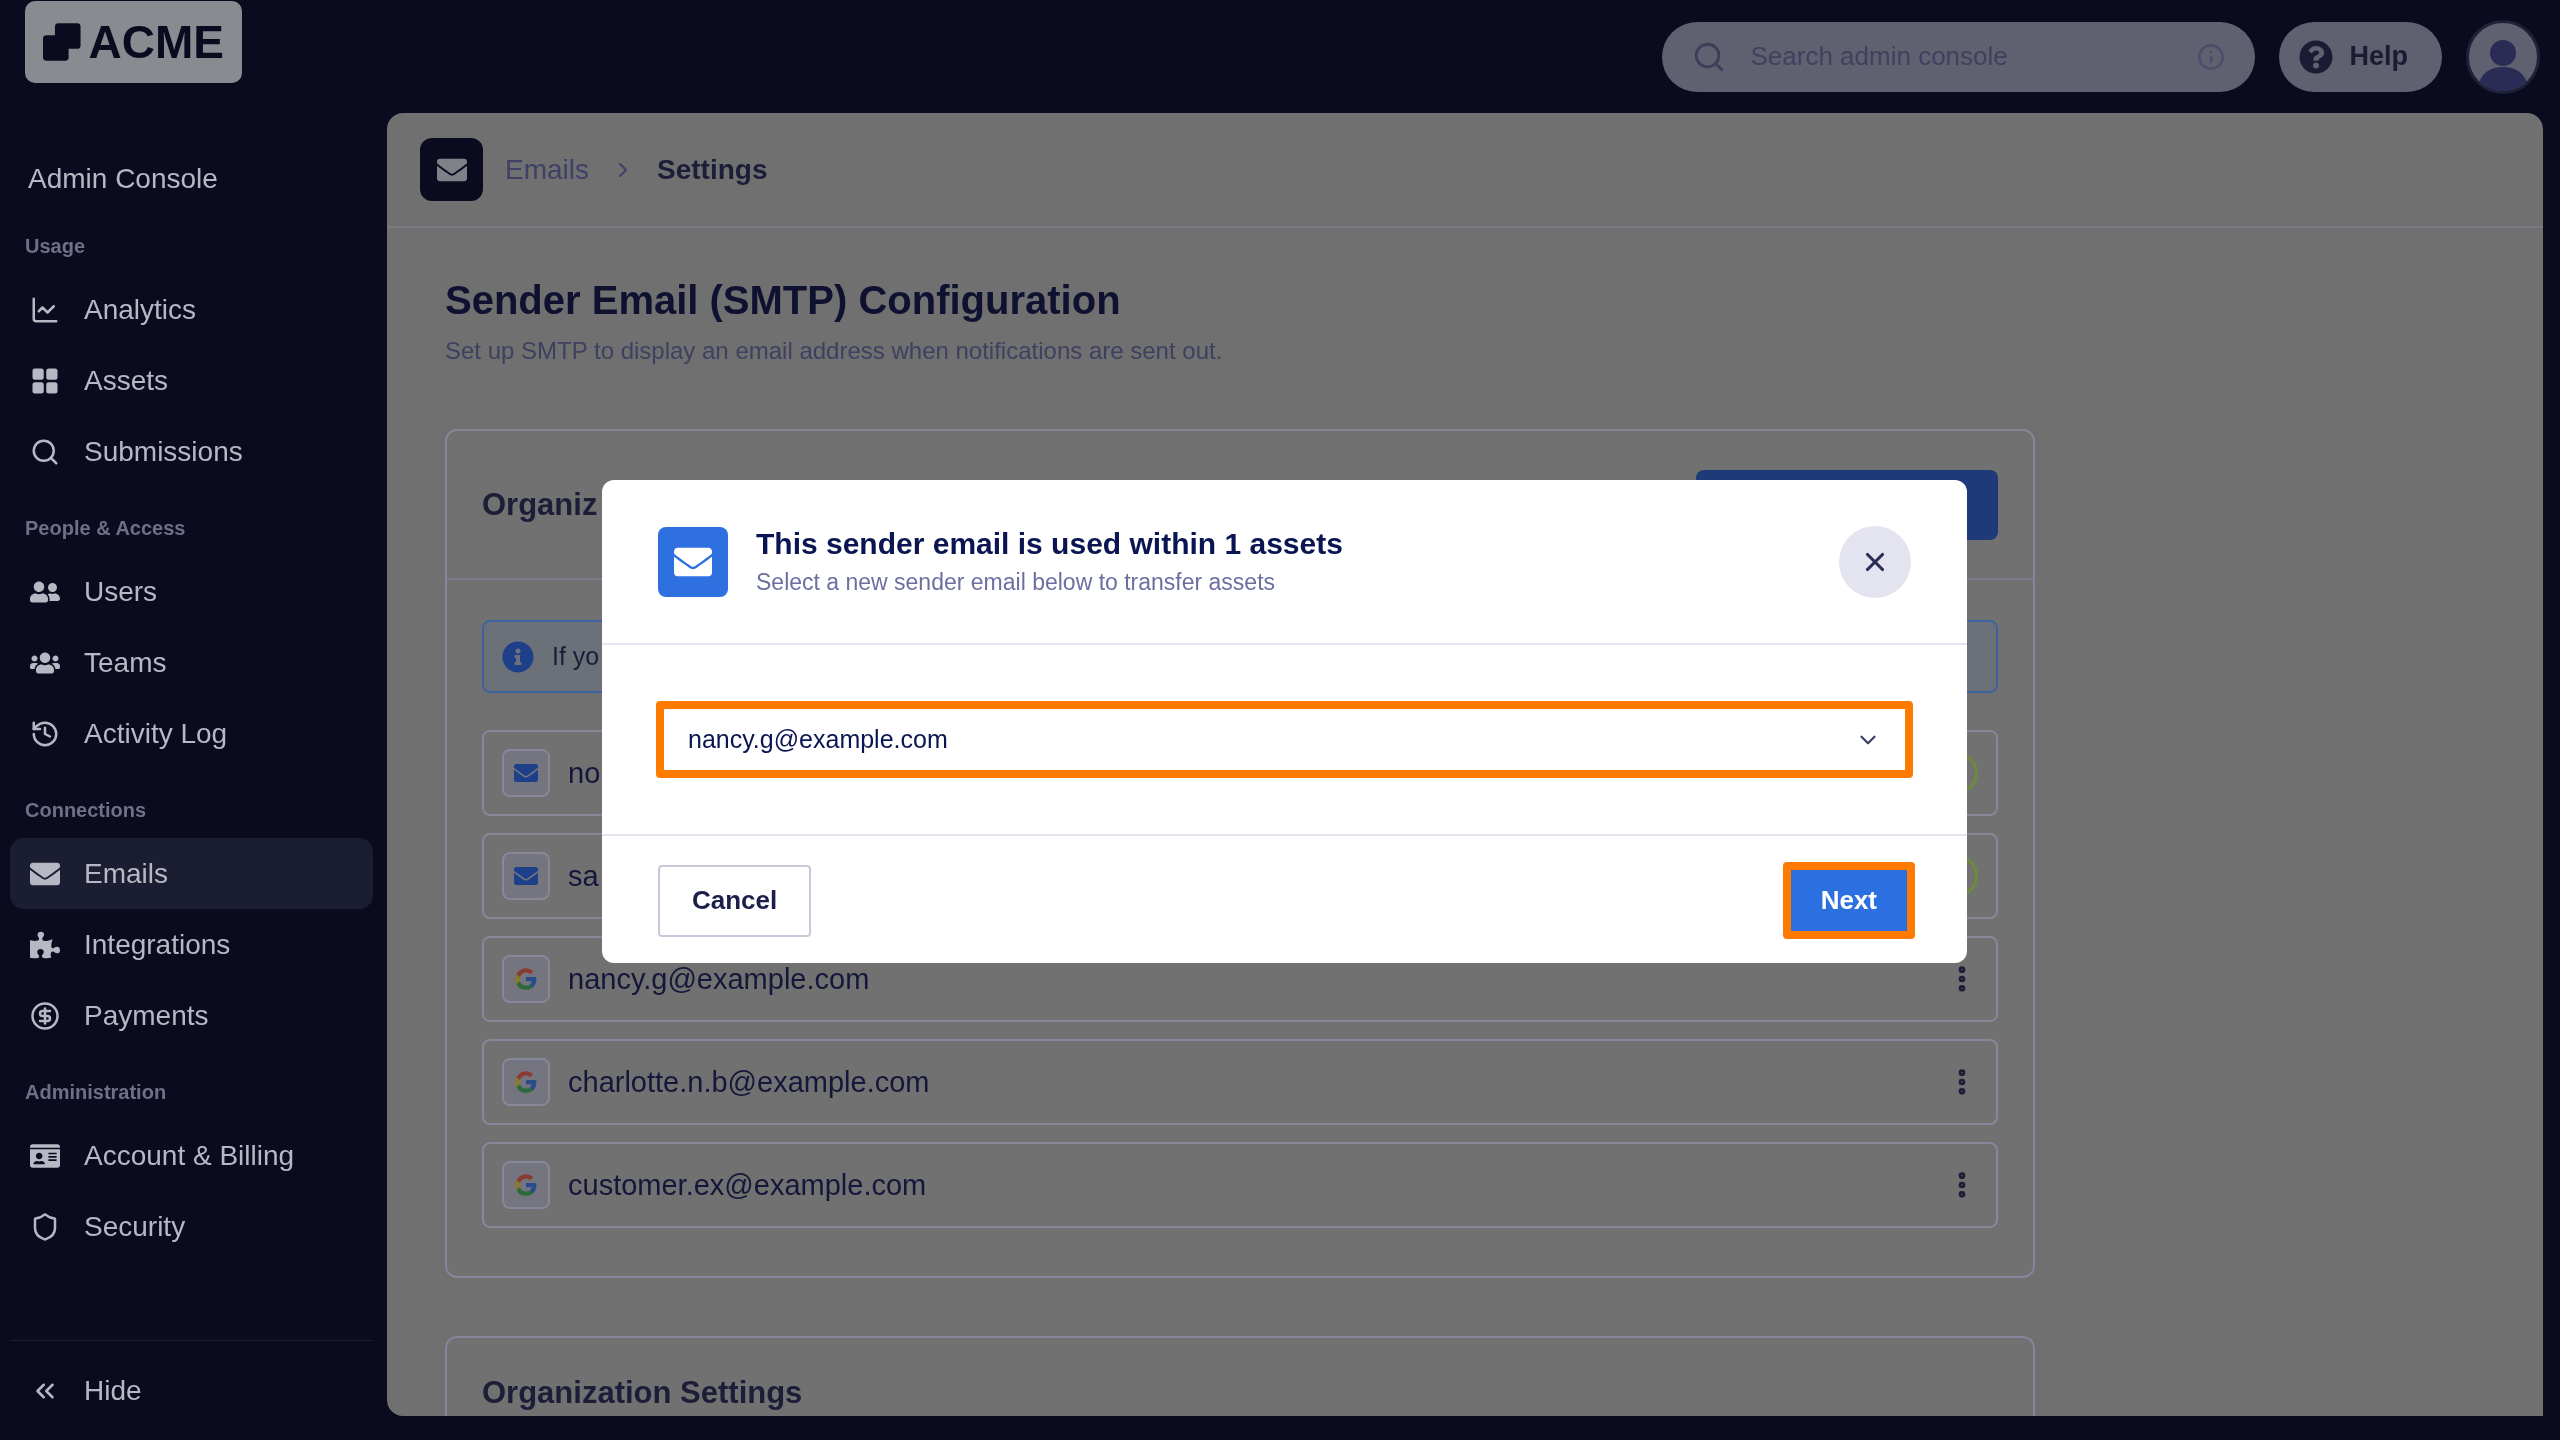 The width and height of the screenshot is (2560, 1440). Describe the element at coordinates (540, 504) in the screenshot. I see `card-heading: Organiz` at that location.